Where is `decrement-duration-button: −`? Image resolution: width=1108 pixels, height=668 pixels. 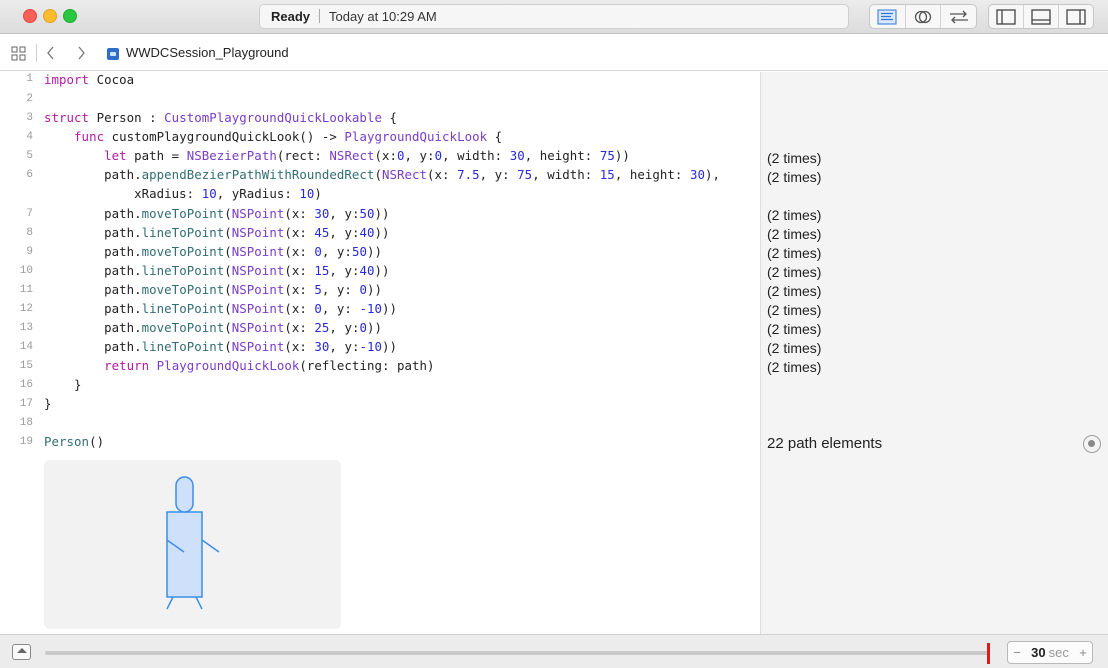
decrement-duration-button: − is located at coordinates (1017, 652).